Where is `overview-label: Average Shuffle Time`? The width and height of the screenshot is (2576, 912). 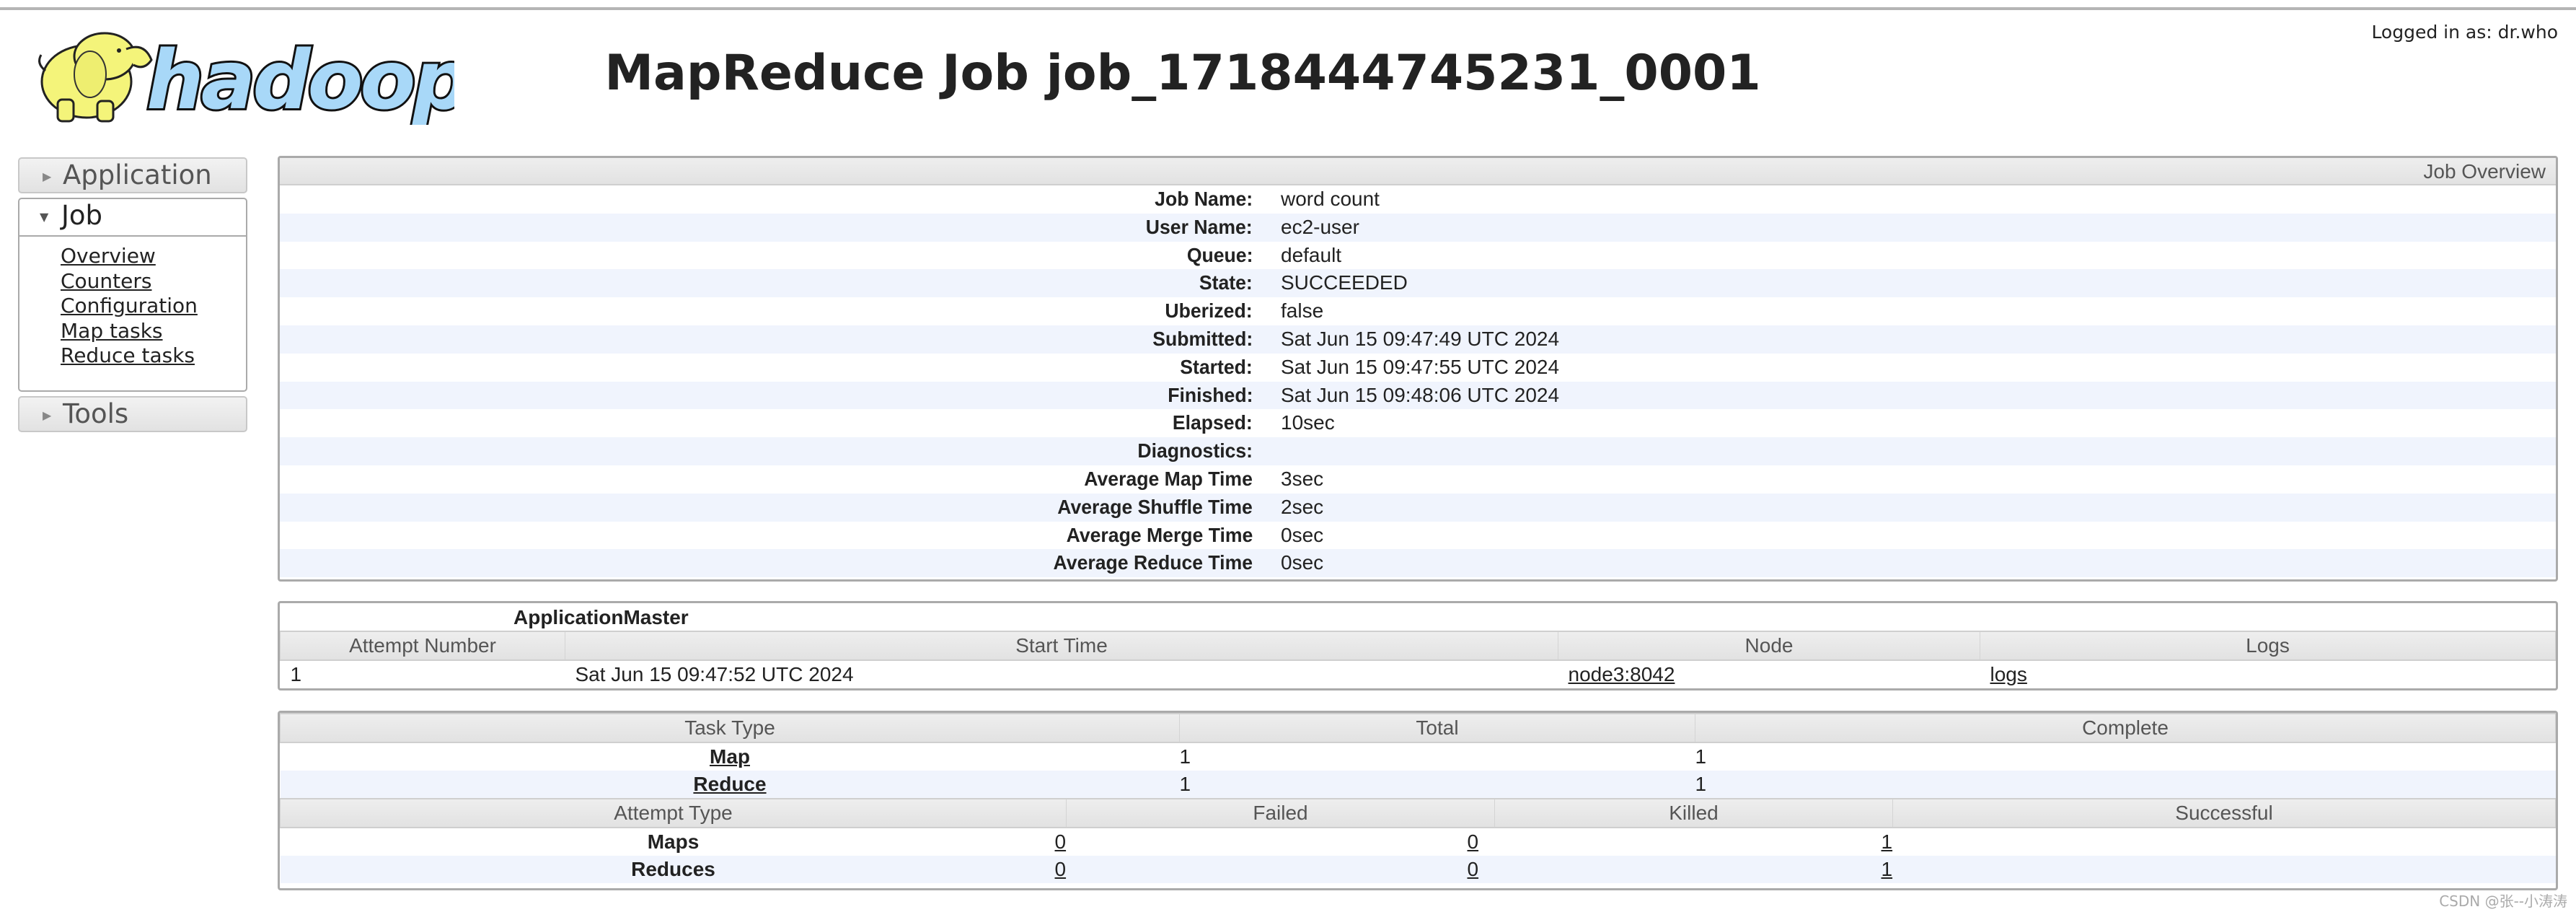
overview-label: Average Shuffle Time is located at coordinates (1155, 506).